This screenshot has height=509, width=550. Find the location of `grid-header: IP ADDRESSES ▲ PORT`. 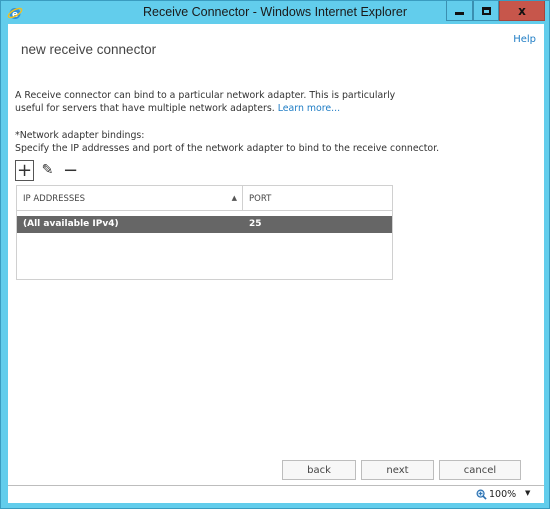

grid-header: IP ADDRESSES ▲ PORT is located at coordinates (204, 198).